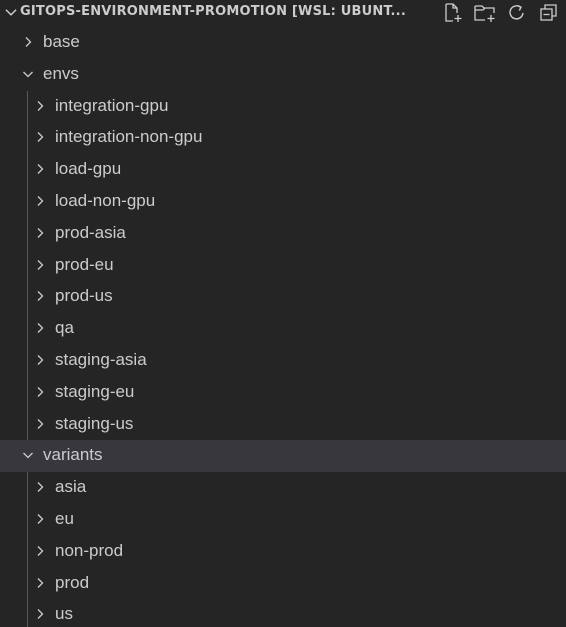 The height and width of the screenshot is (627, 566). What do you see at coordinates (94, 423) in the screenshot?
I see `folder-label: staging-us` at bounding box center [94, 423].